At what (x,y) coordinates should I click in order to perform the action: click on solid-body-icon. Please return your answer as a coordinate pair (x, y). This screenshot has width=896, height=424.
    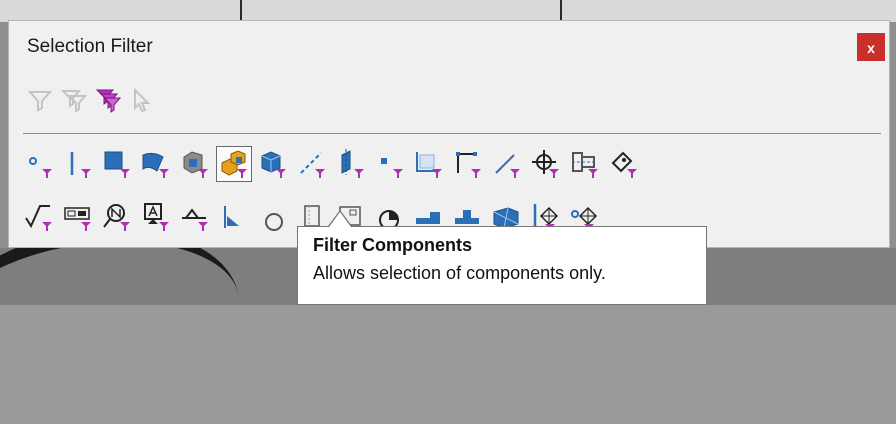
    Looking at the image, I should click on (195, 164).